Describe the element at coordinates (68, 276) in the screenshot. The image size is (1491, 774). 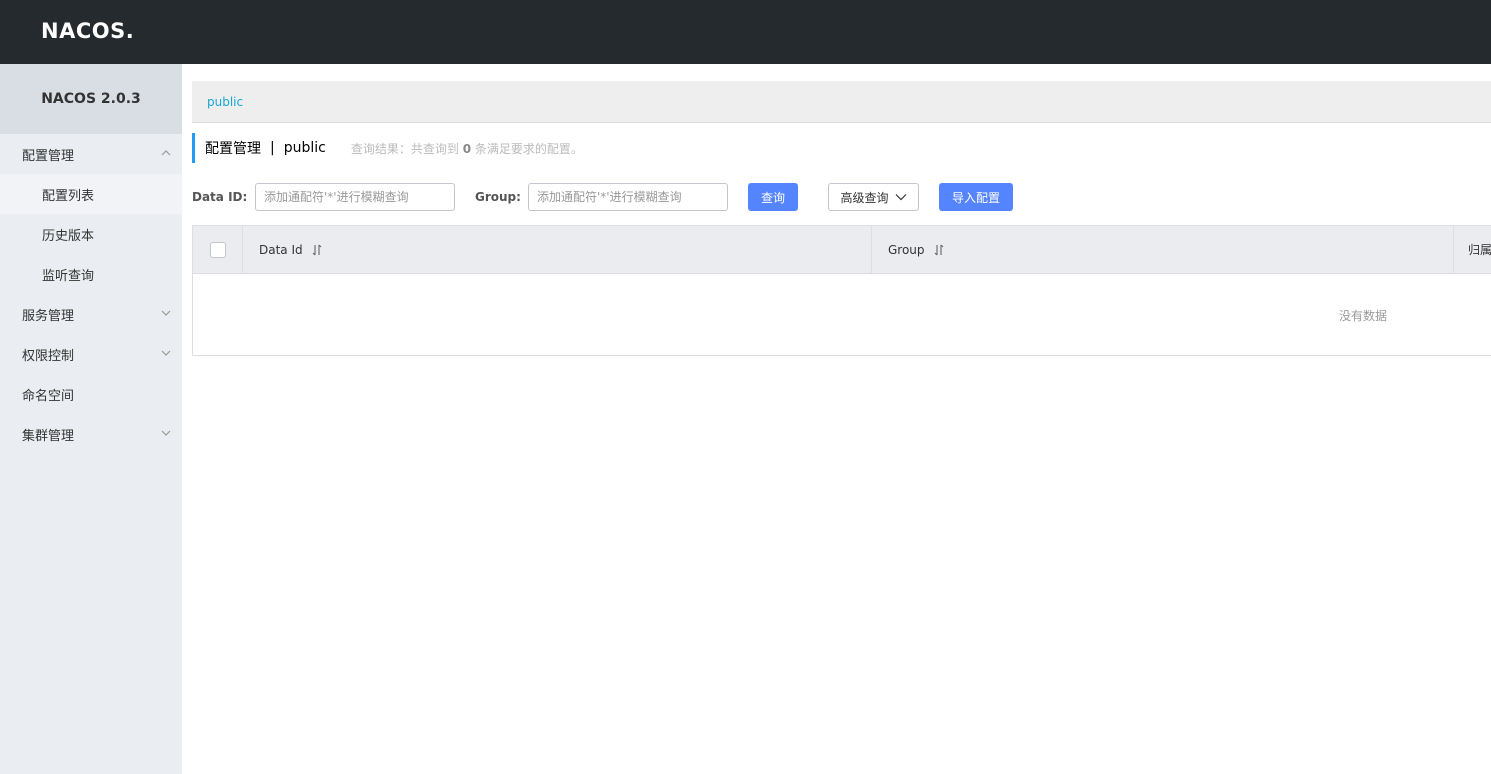
I see `sidebar-item-label: 监听查询` at that location.